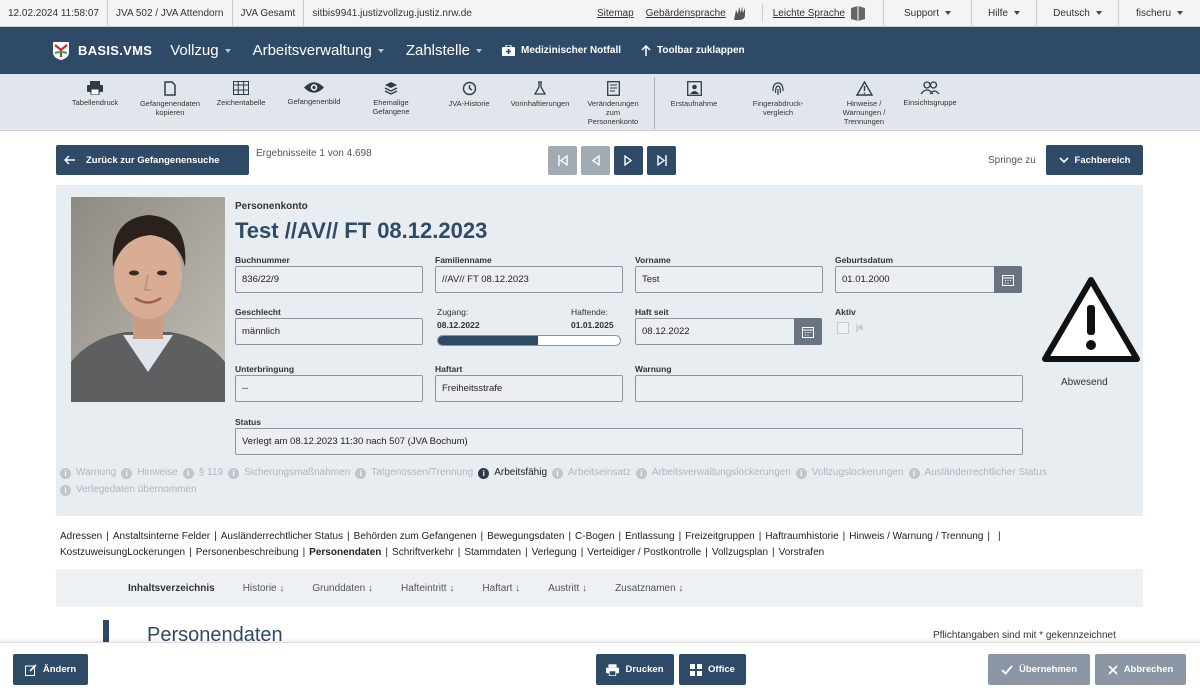 The image size is (1200, 690). What do you see at coordinates (444, 50) in the screenshot?
I see `nav-zahlstelle: Zahlstelle` at bounding box center [444, 50].